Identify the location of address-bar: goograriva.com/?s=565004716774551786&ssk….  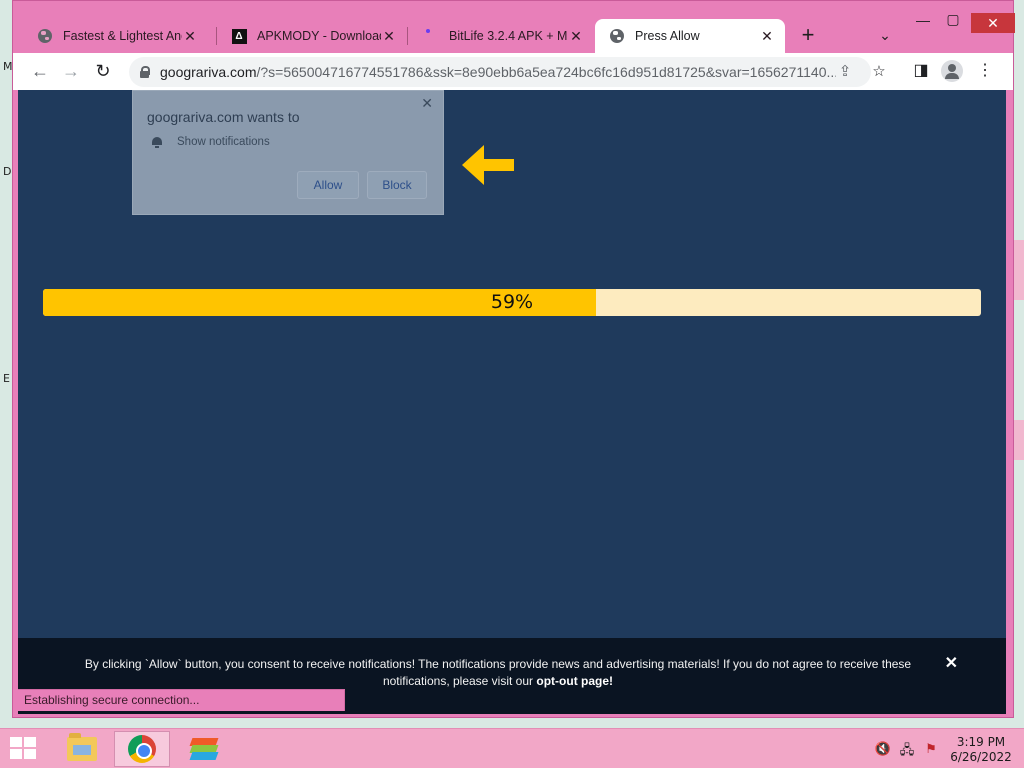
(507, 72).